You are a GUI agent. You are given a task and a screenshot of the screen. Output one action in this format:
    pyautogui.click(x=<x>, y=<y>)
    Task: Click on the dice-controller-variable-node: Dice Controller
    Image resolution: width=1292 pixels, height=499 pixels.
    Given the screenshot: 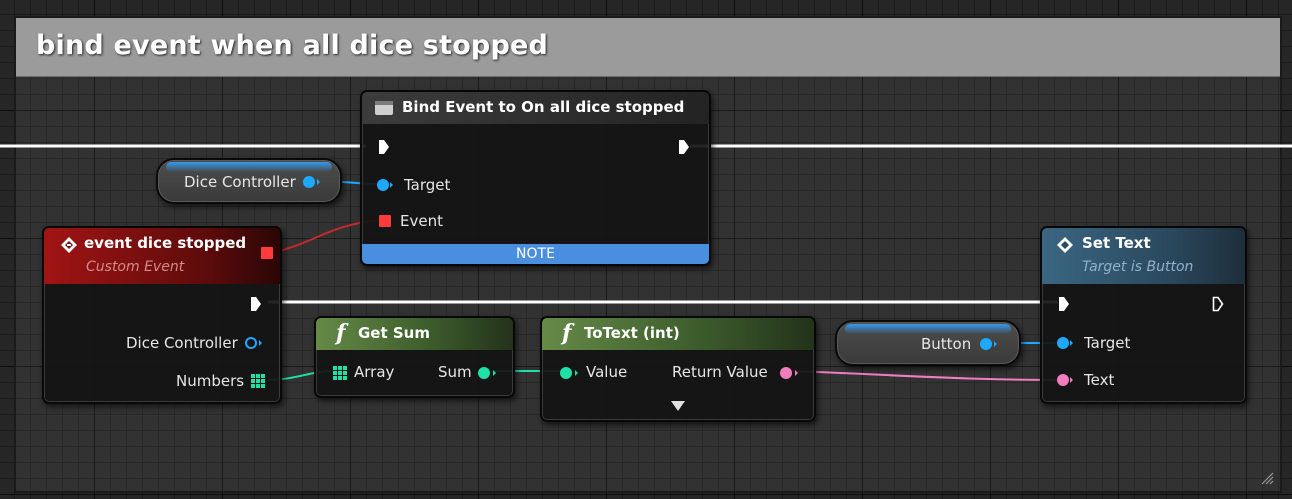 What is the action you would take?
    pyautogui.click(x=249, y=181)
    